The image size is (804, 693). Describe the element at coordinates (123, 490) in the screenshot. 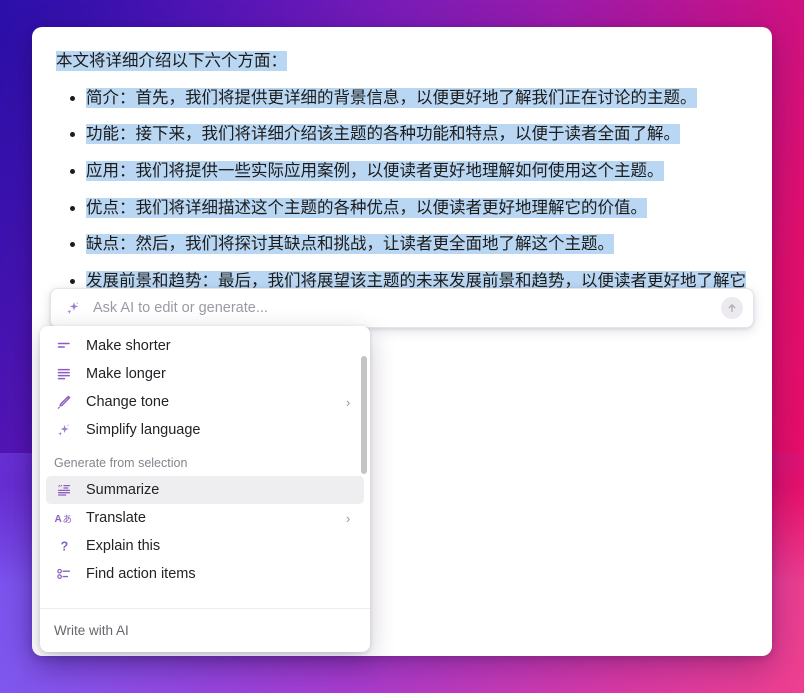

I see `menu-item-label: Summarize` at that location.